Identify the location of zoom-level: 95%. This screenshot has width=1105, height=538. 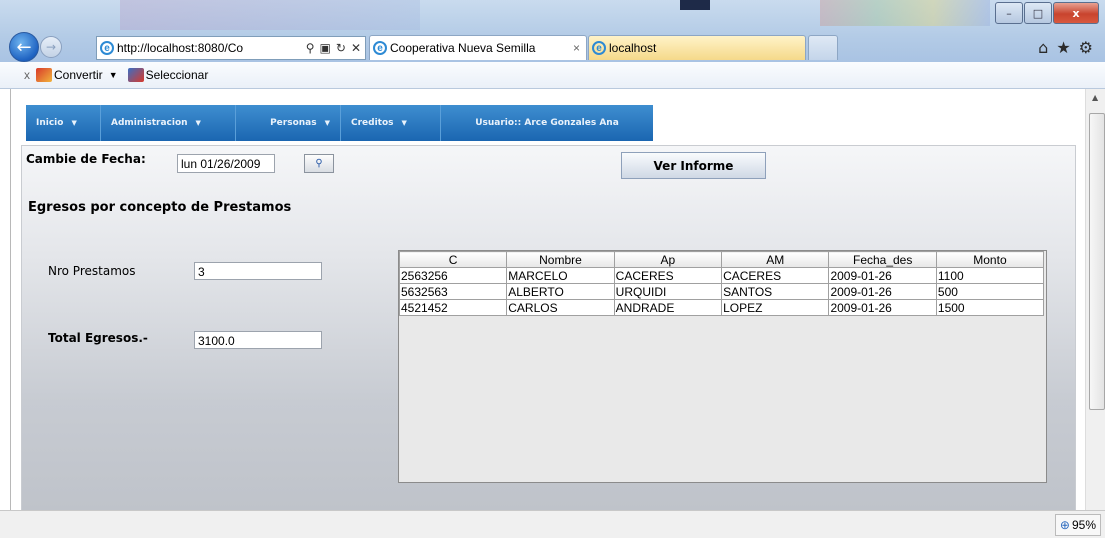
(1083, 525).